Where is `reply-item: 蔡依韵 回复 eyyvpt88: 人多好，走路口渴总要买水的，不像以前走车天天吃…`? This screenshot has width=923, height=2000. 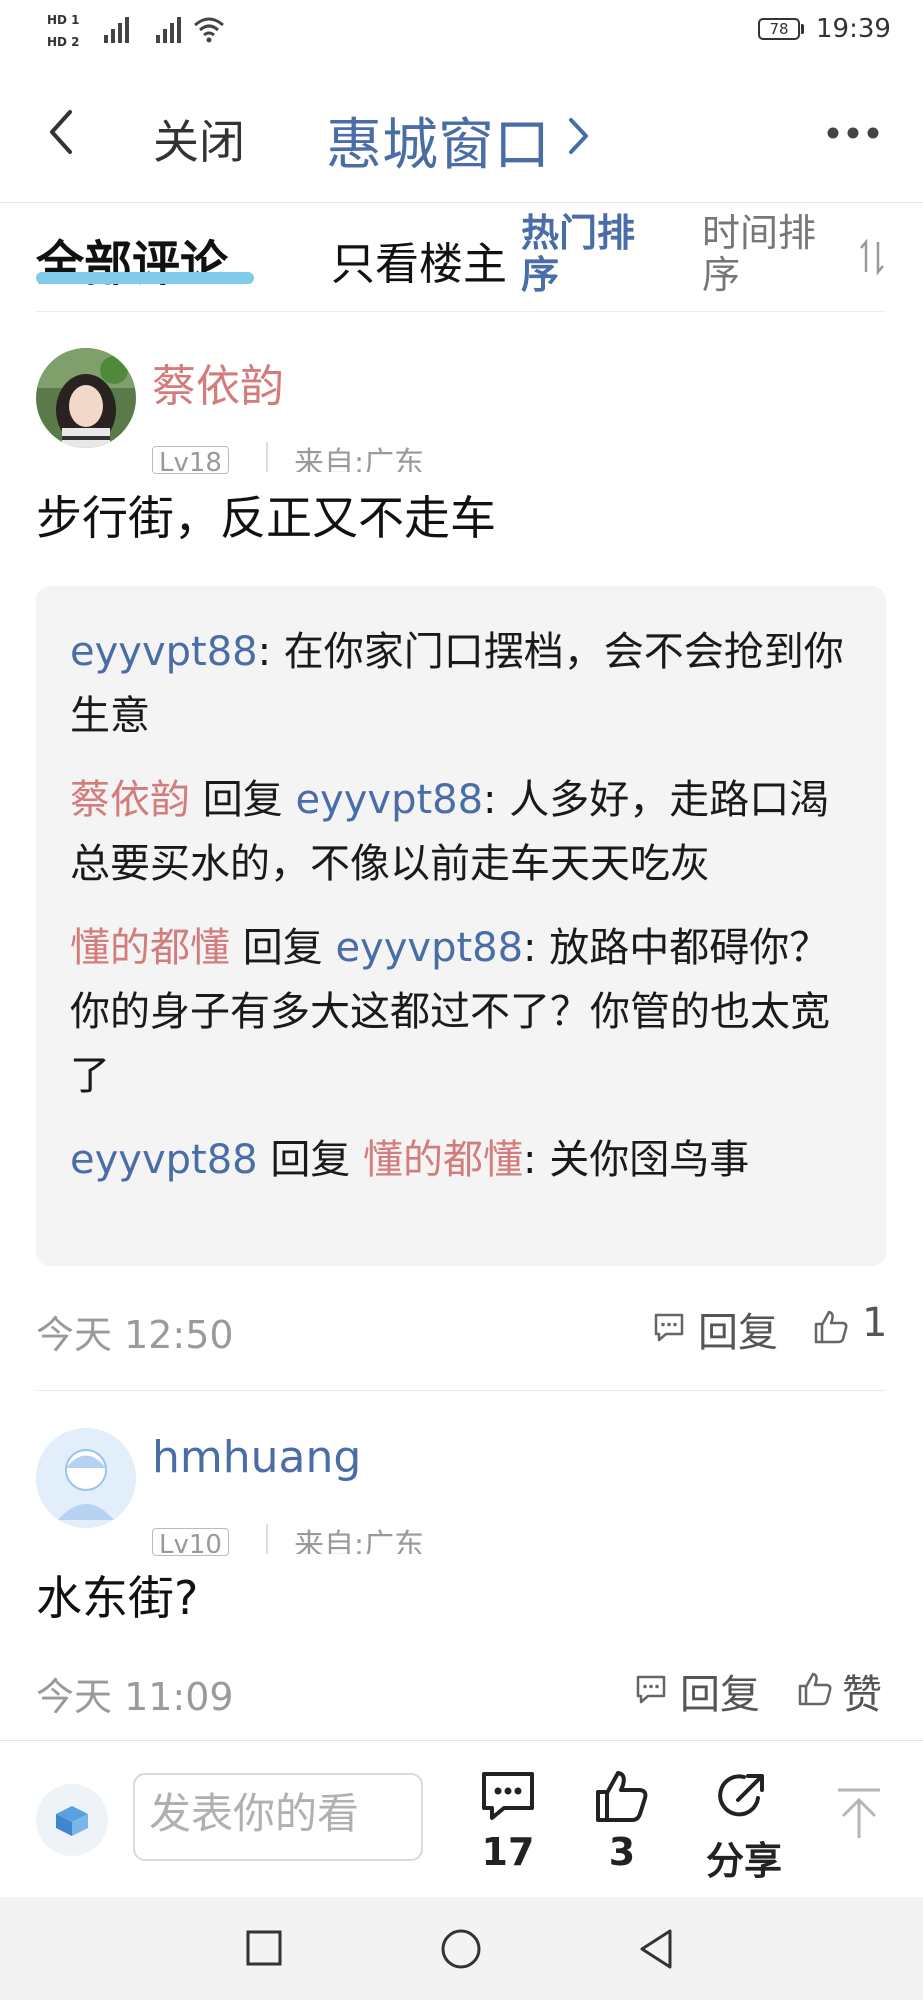 reply-item: 蔡依韵 回复 eyyvpt88: 人多好，走路口渴总要买水的，不像以前走车天天吃… is located at coordinates (465, 832).